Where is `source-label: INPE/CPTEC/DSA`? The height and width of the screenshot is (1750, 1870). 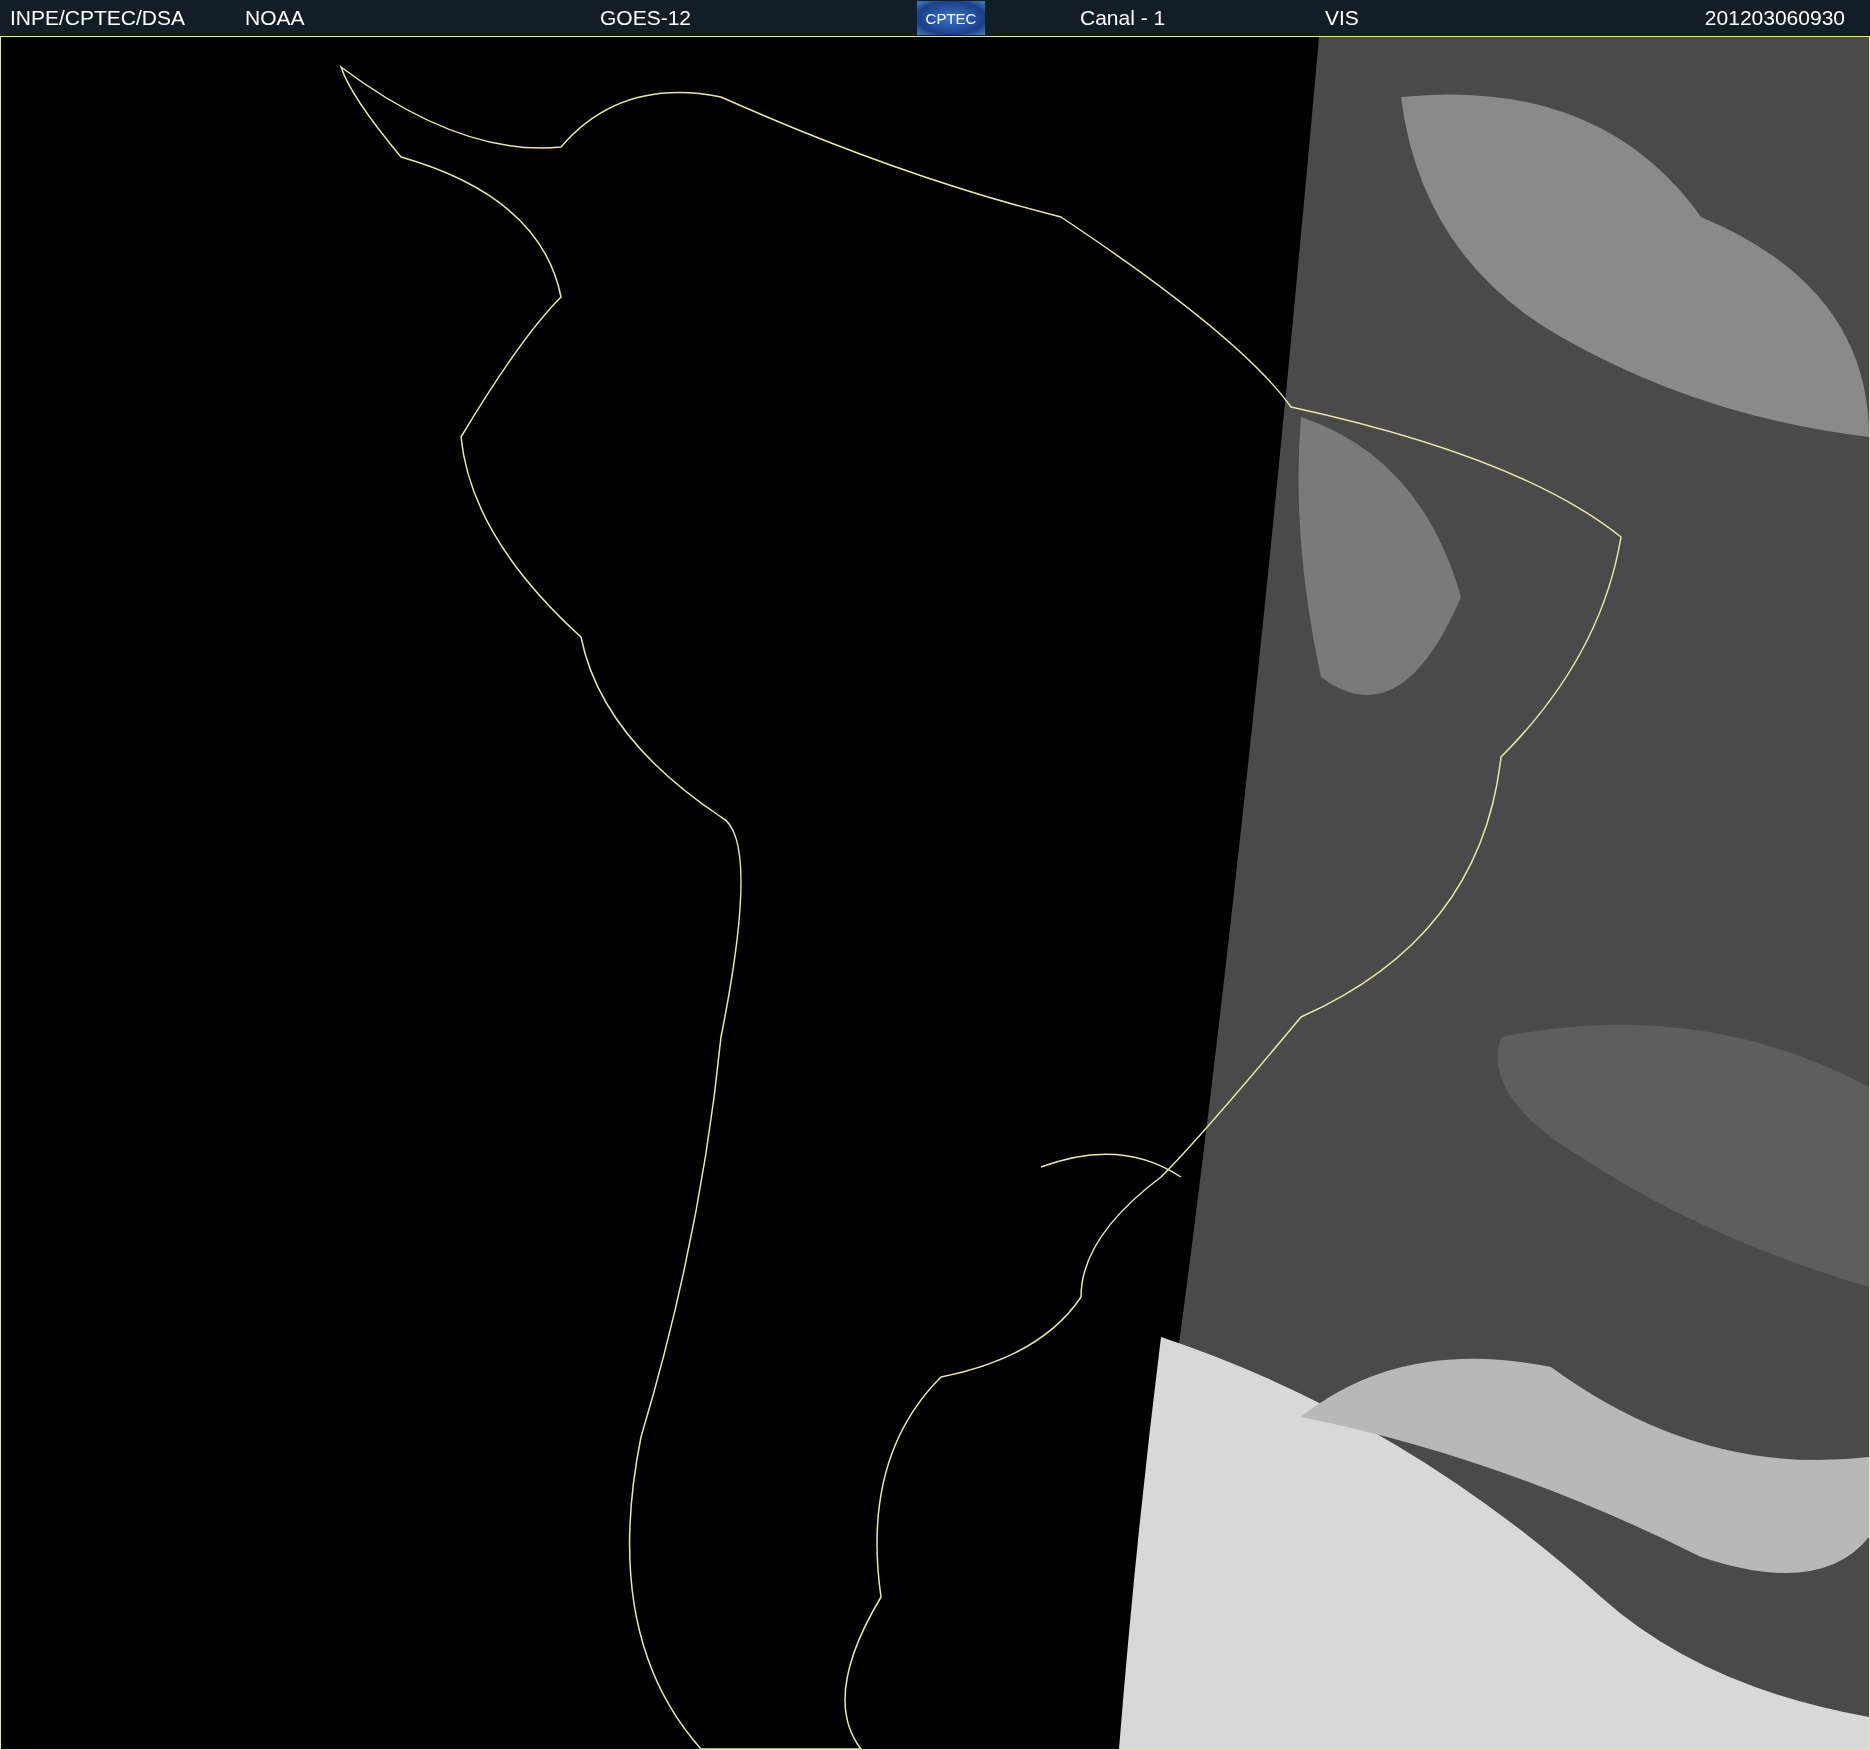
source-label: INPE/CPTEC/DSA is located at coordinates (98, 18).